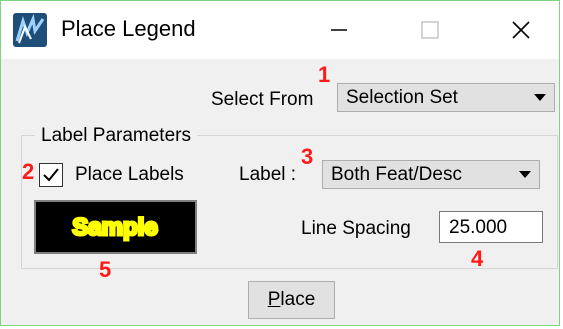  Describe the element at coordinates (396, 174) in the screenshot. I see `label-value: Both Feat/Desc` at that location.